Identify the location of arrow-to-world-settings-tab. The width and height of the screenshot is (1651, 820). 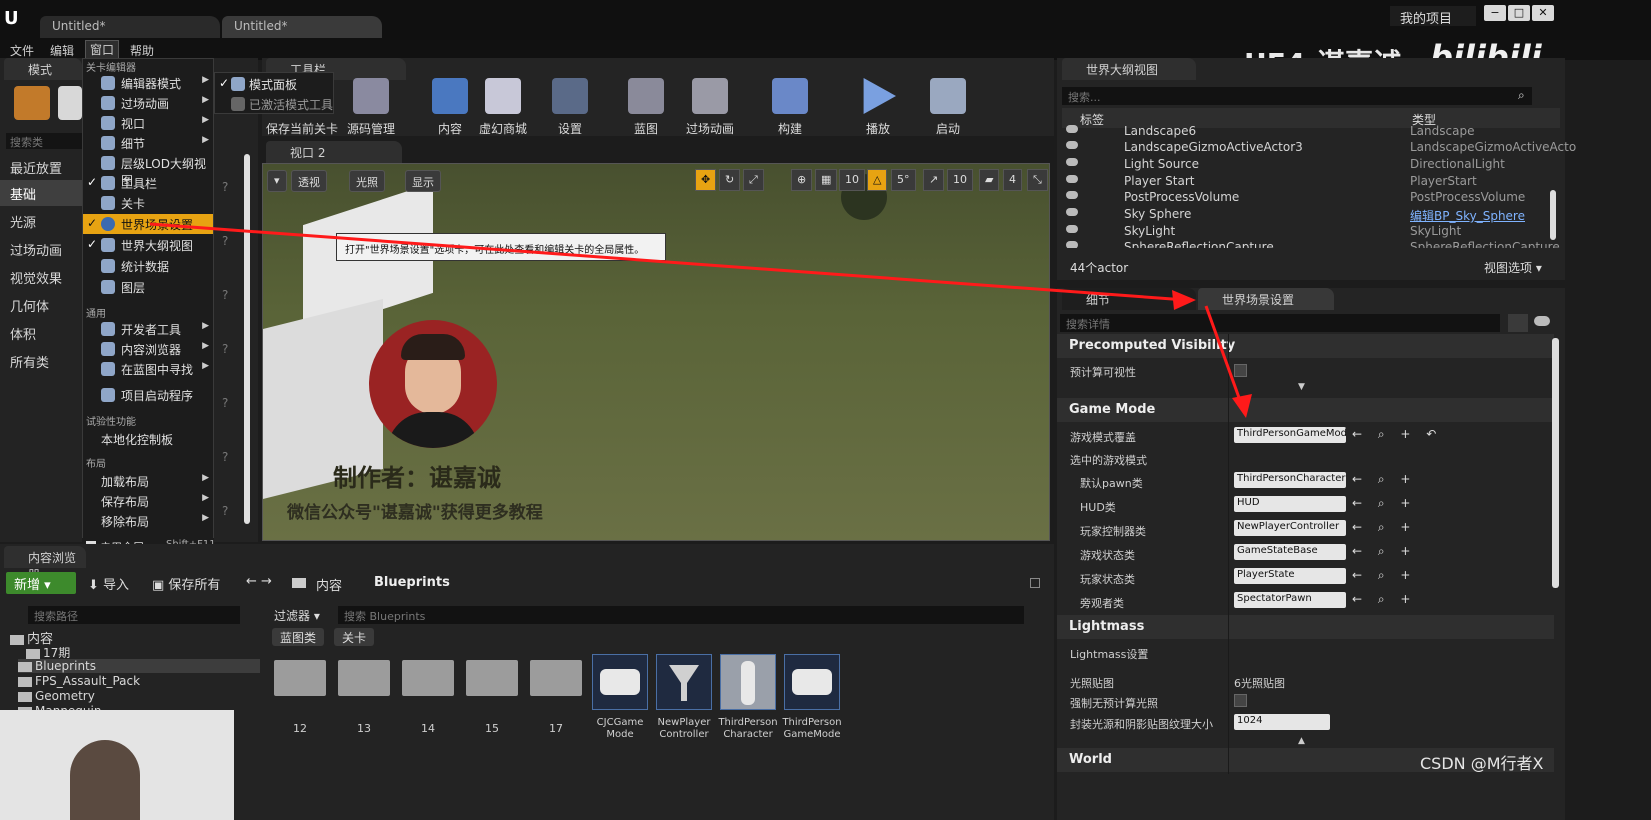
(668, 262).